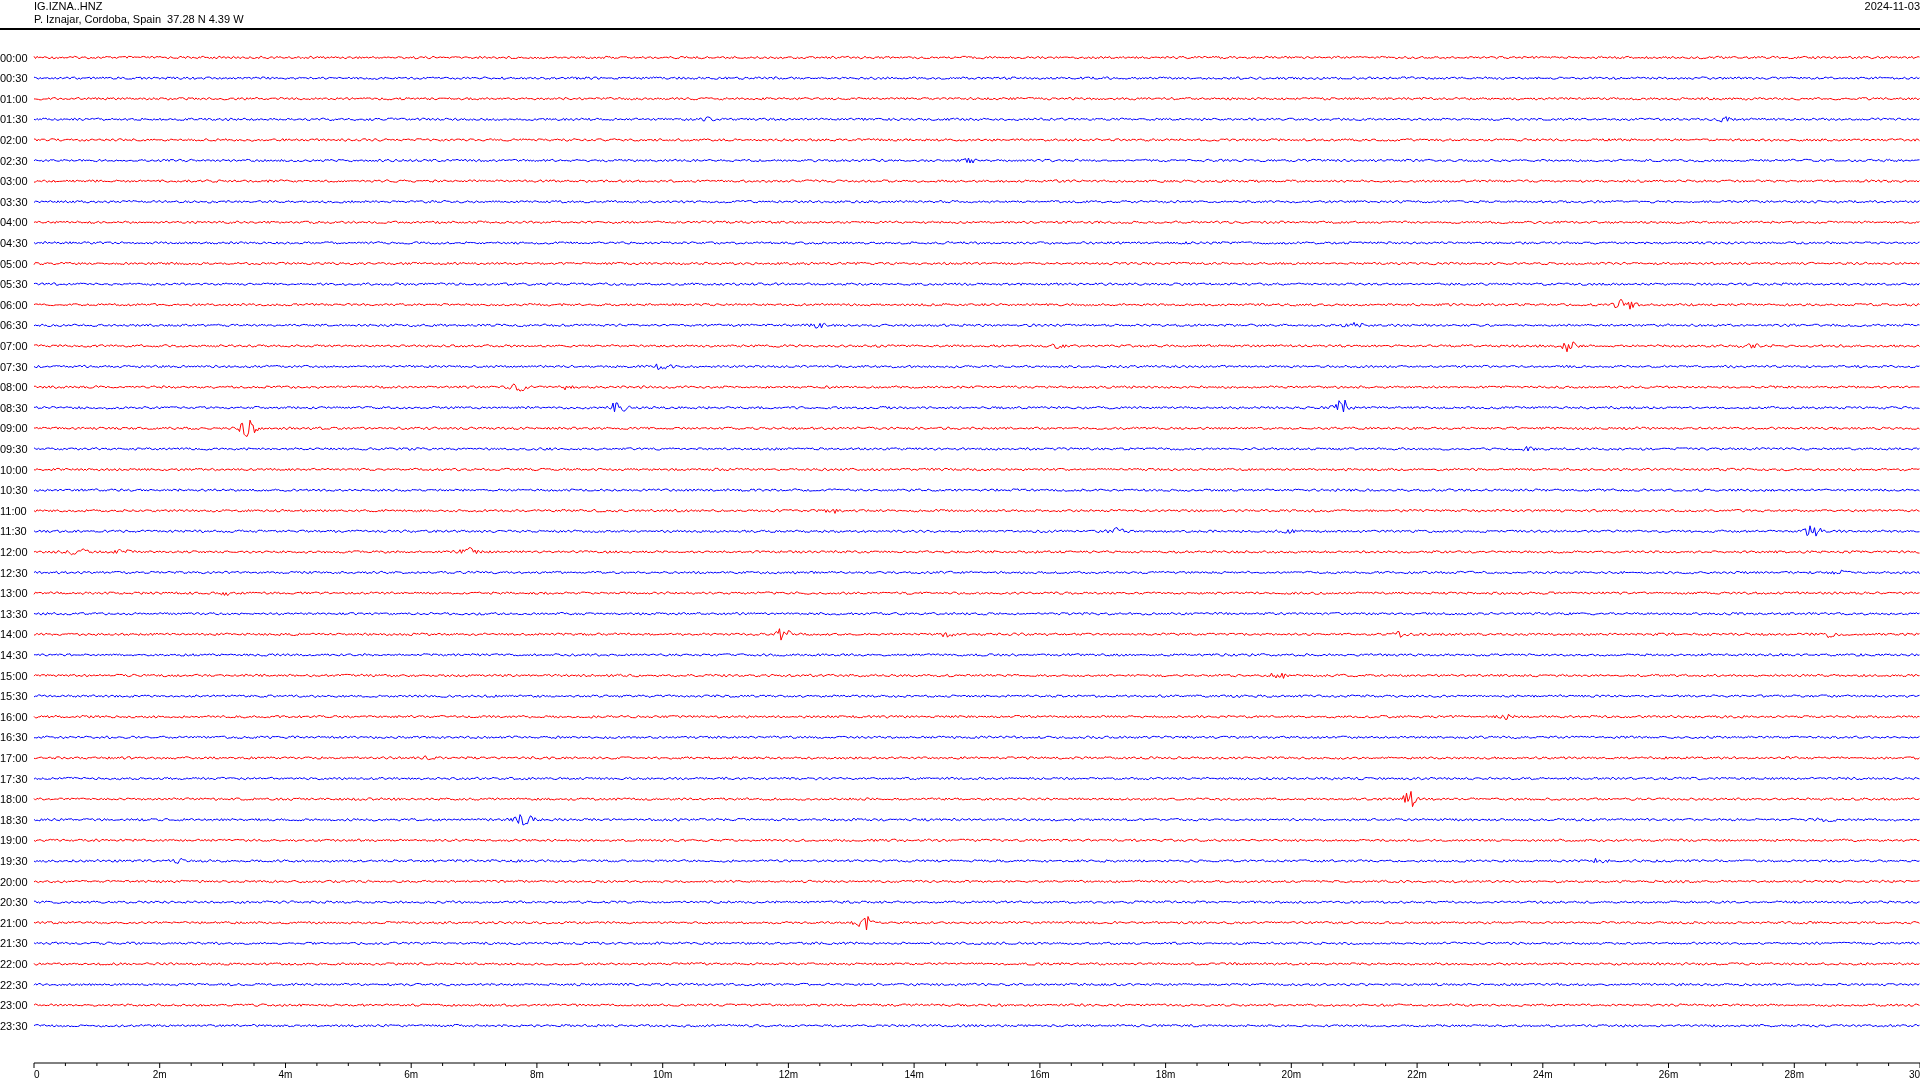 The image size is (1920, 1080). What do you see at coordinates (14, 428) in the screenshot?
I see `time-label: 09:00` at bounding box center [14, 428].